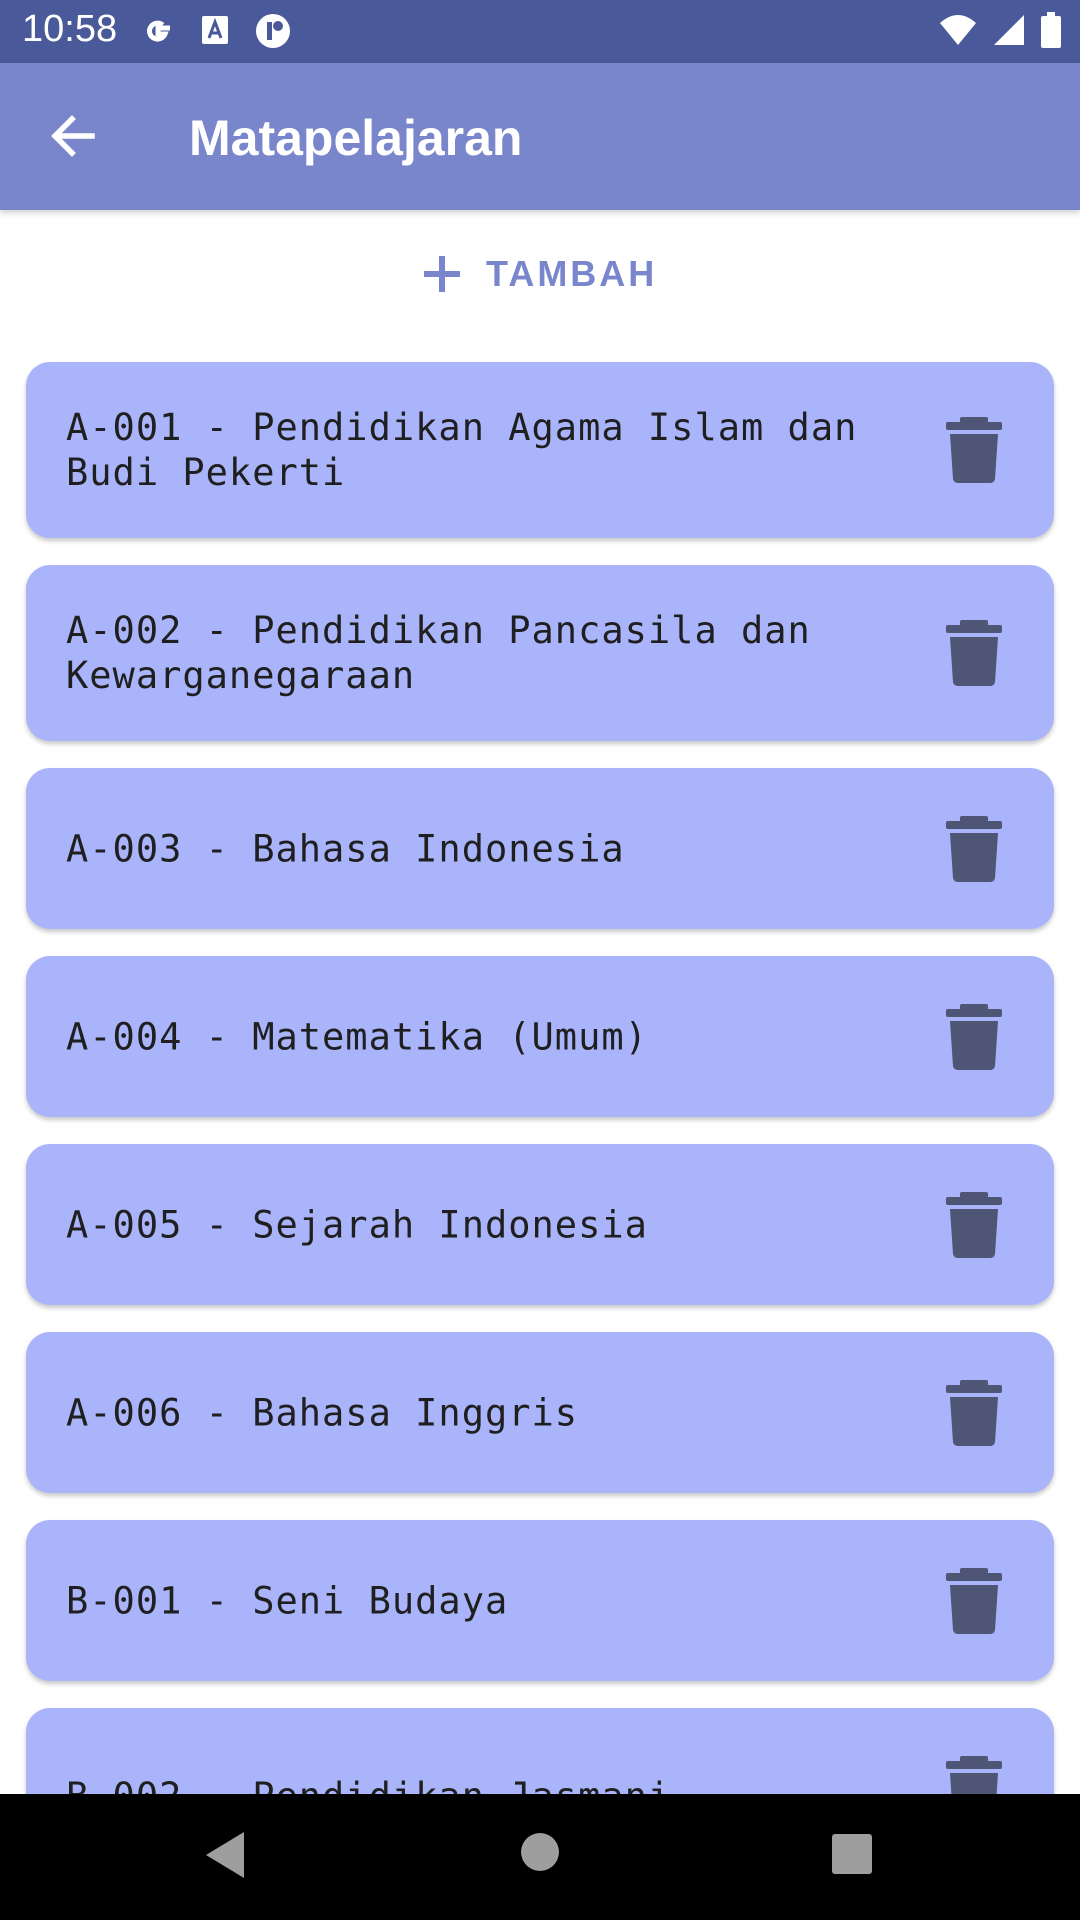  Describe the element at coordinates (540, 1751) in the screenshot. I see `list-item: B-002 - Pendidikan Jasmani,` at that location.